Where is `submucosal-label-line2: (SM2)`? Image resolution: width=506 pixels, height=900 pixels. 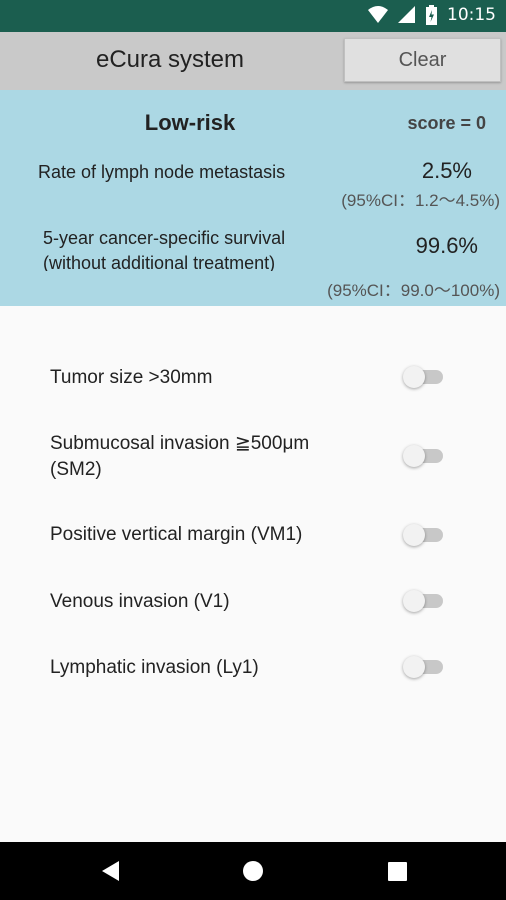
submucosal-label-line2: (SM2) is located at coordinates (76, 469).